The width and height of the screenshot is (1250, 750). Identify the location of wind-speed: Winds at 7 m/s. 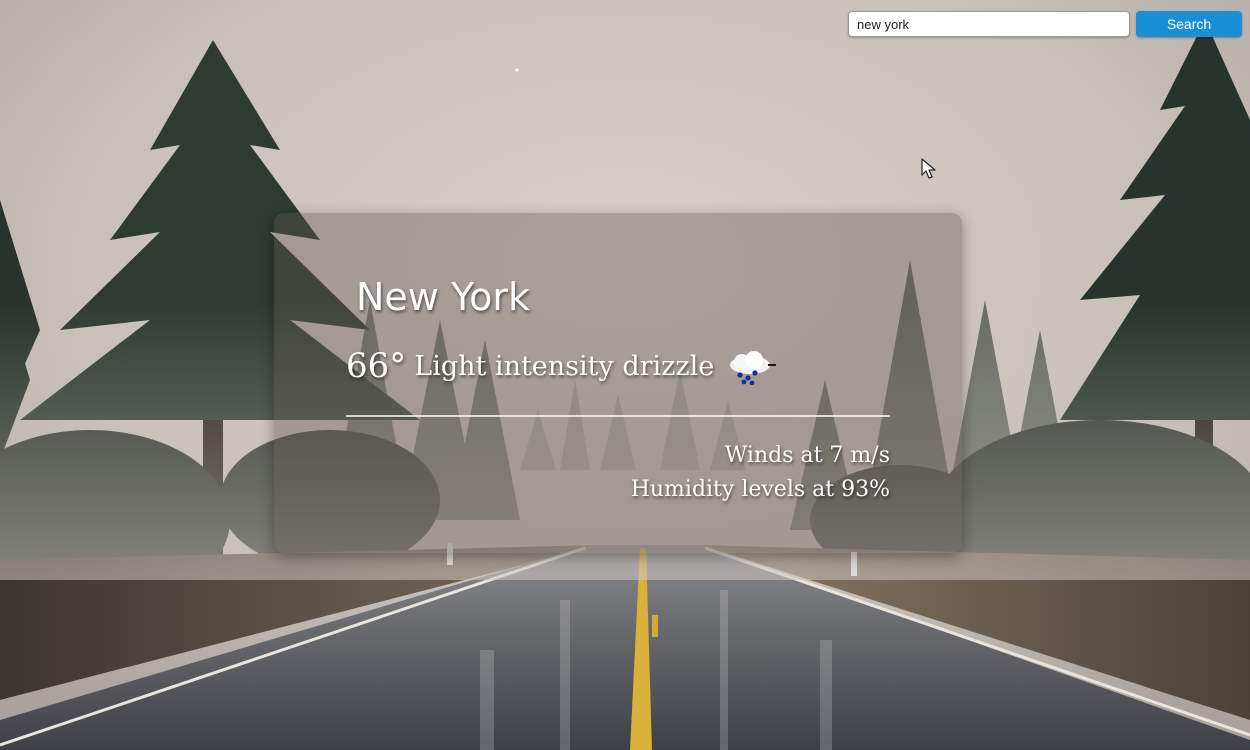
(807, 455).